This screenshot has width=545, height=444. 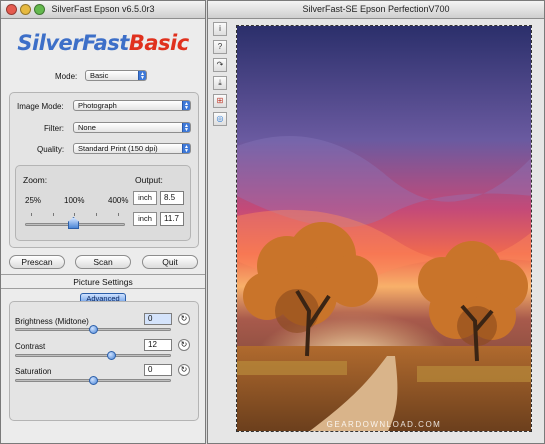 I want to click on scan-button: Scan, so click(x=103, y=262).